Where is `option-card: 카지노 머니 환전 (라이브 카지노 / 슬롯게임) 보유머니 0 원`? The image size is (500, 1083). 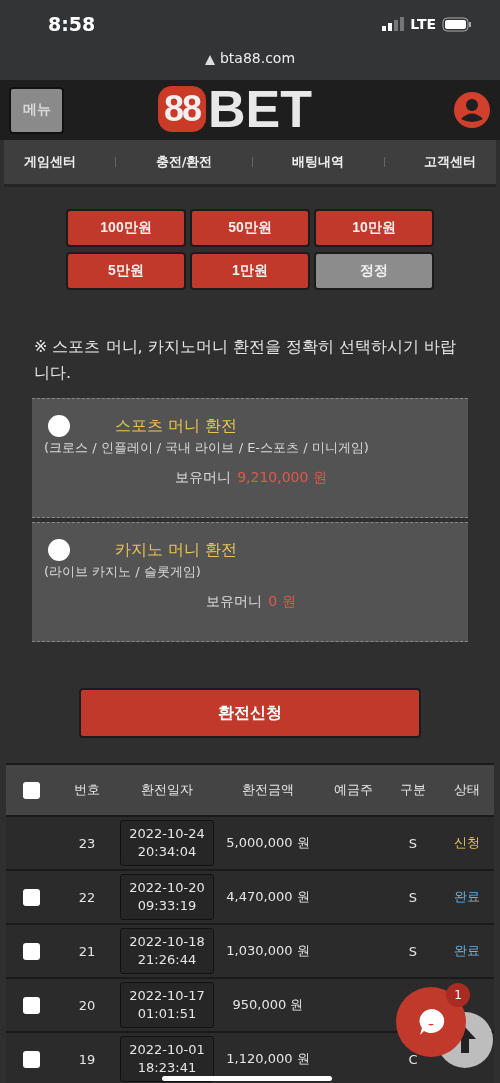 option-card: 카지노 머니 환전 (라이브 카지노 / 슬롯게임) 보유머니 0 원 is located at coordinates (250, 582).